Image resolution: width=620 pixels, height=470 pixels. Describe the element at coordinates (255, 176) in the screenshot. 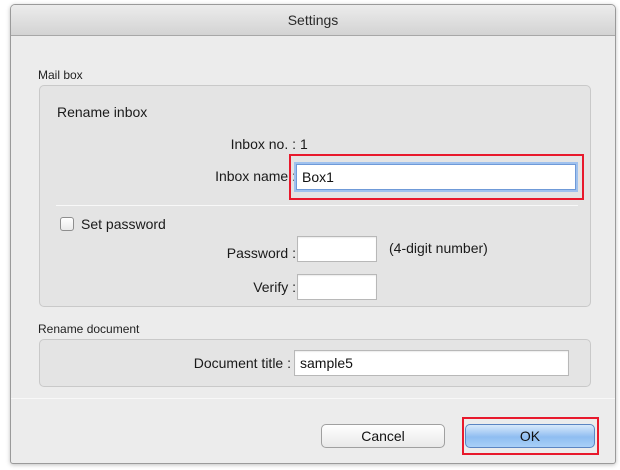

I see `inbox-name-label: Inbox name :` at that location.